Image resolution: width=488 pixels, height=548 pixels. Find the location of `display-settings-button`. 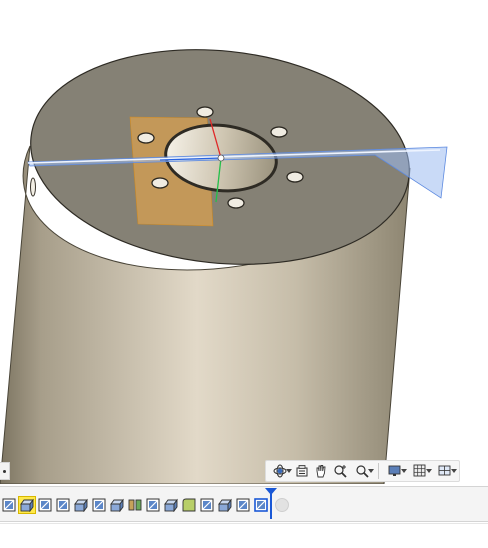

display-settings-button is located at coordinates (395, 471).